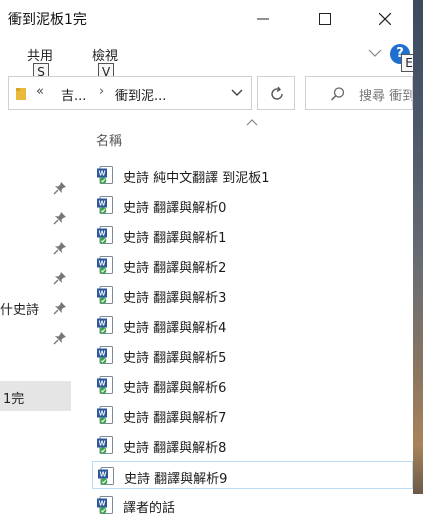 The width and height of the screenshot is (423, 519). What do you see at coordinates (252, 325) in the screenshot?
I see `file-row: W 史詩 翻譯與解析4` at bounding box center [252, 325].